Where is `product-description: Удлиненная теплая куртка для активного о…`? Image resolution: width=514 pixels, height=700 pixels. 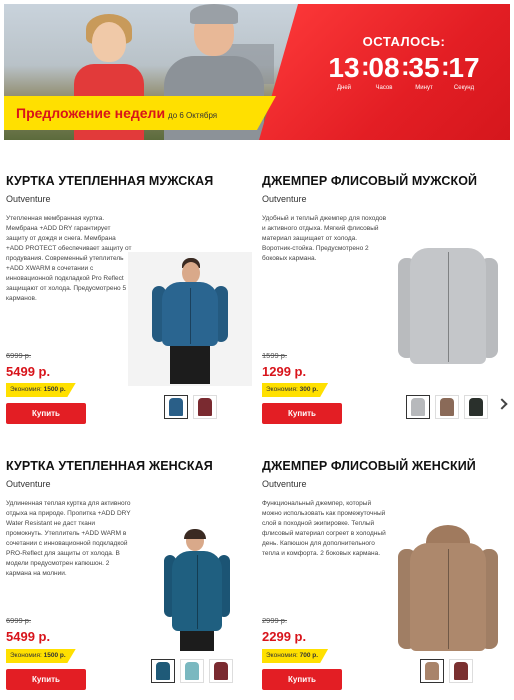
product-description: Удлиненная теплая куртка для активного о… is located at coordinates (68, 538).